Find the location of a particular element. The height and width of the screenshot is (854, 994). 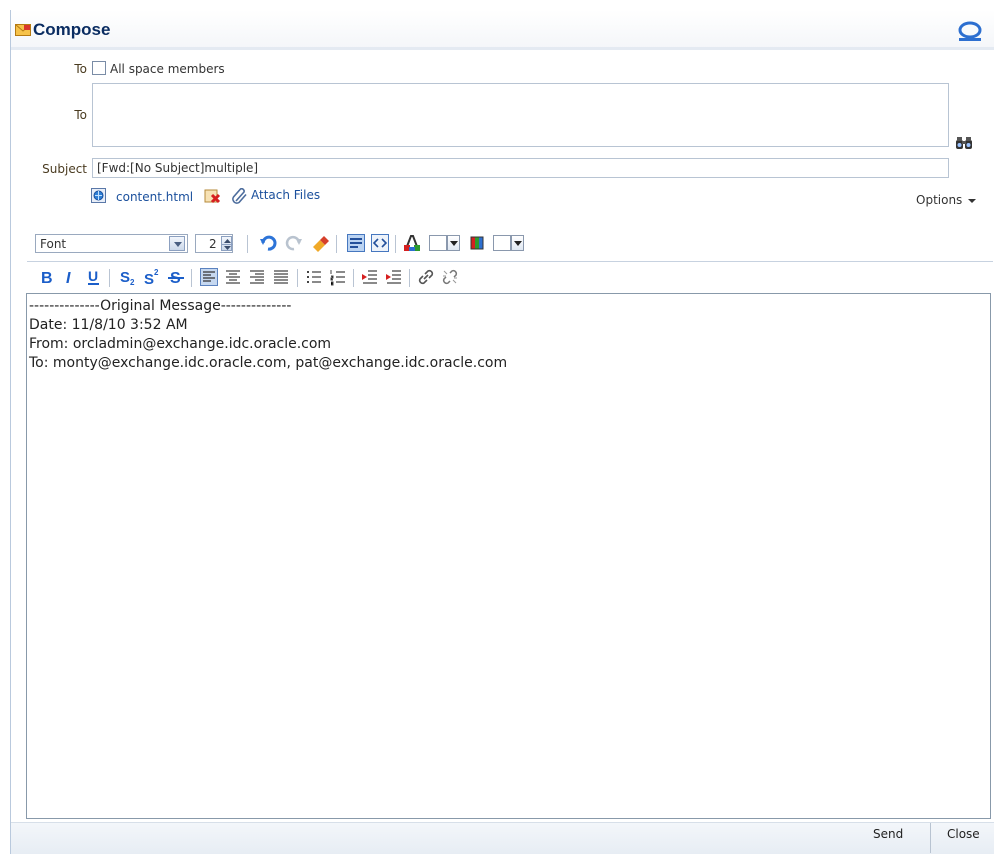

font-size-value: 2 is located at coordinates (213, 244).